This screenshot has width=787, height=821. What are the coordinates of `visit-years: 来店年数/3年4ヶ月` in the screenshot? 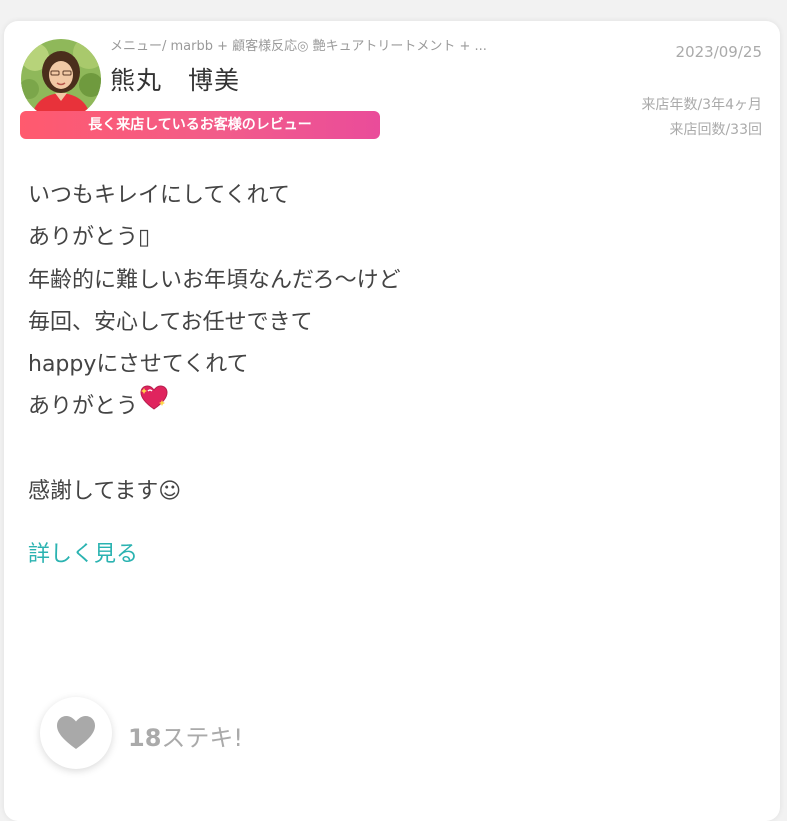 It's located at (701, 105).